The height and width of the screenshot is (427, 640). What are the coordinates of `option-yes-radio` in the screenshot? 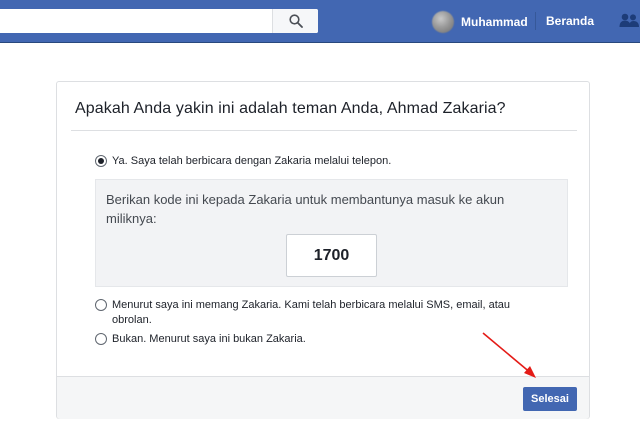 It's located at (101, 161).